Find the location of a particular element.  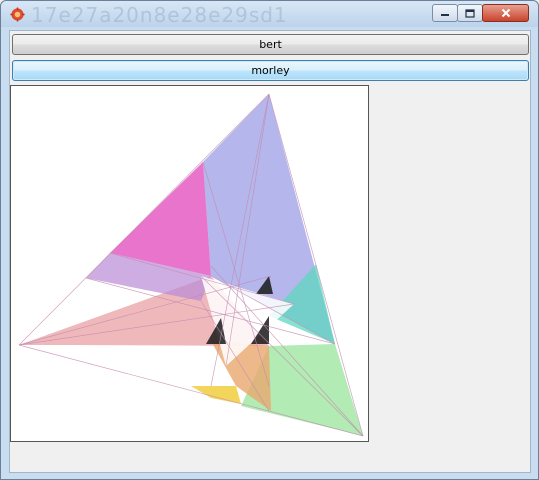

yellow-triangle is located at coordinates (216, 395).